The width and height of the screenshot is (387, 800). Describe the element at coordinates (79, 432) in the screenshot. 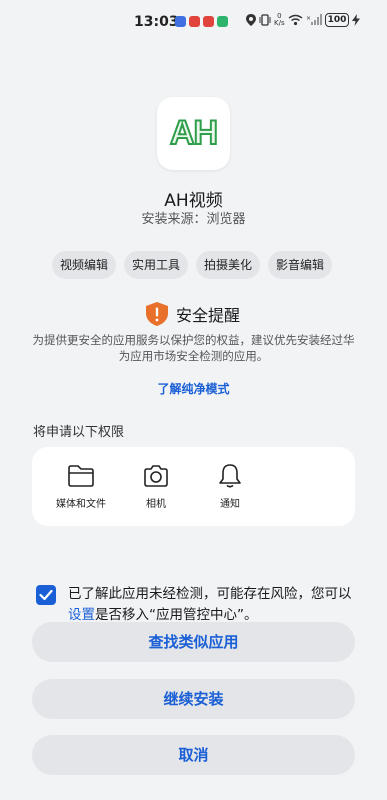

I see `permissions-title: 将申请以下权限` at that location.